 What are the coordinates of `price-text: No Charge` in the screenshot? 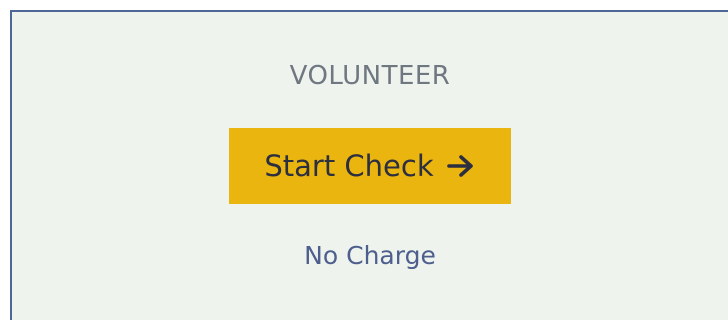 It's located at (370, 255).